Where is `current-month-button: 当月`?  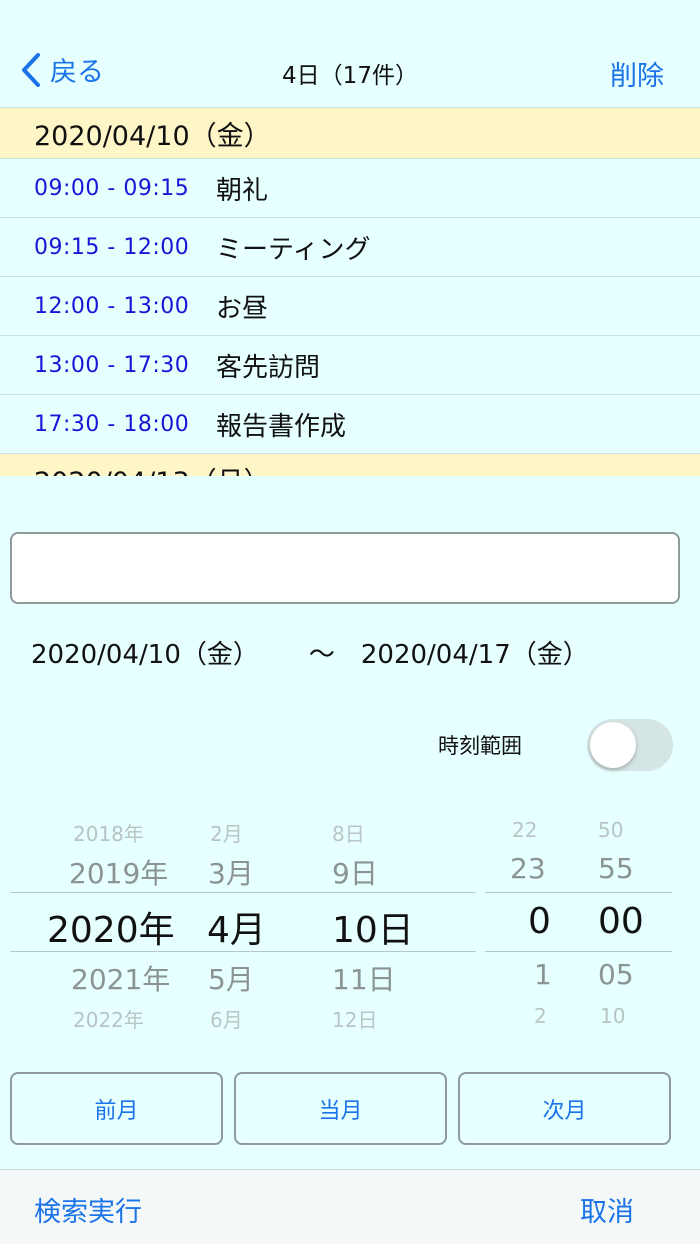
current-month-button: 当月 is located at coordinates (340, 1108).